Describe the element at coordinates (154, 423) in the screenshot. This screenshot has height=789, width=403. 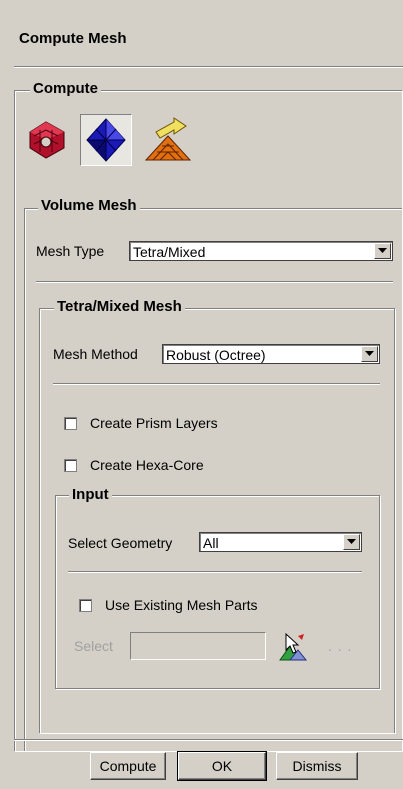
I see `create-prism-layers-label: Create Prism Layers` at that location.